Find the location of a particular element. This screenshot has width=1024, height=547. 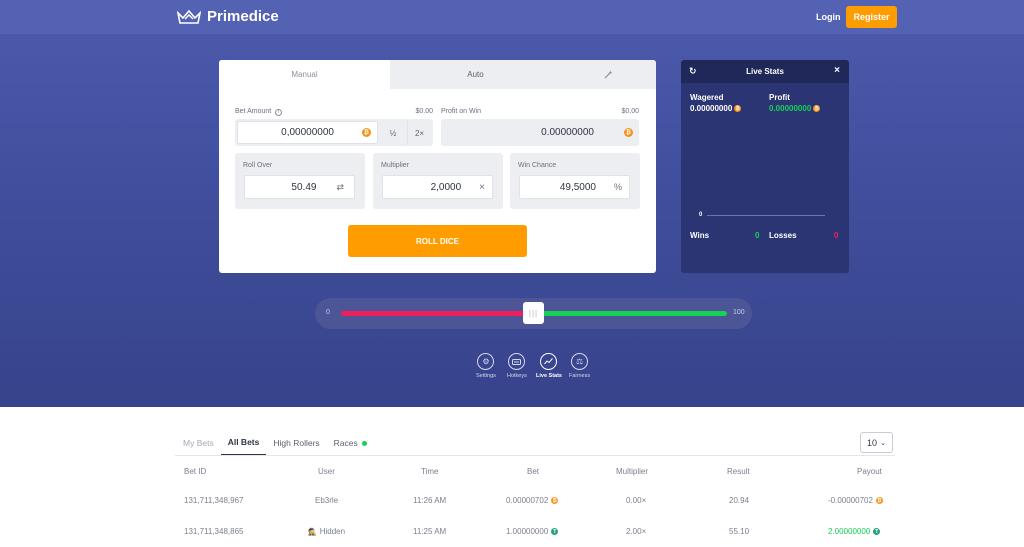

col-time: Time is located at coordinates (430, 471).